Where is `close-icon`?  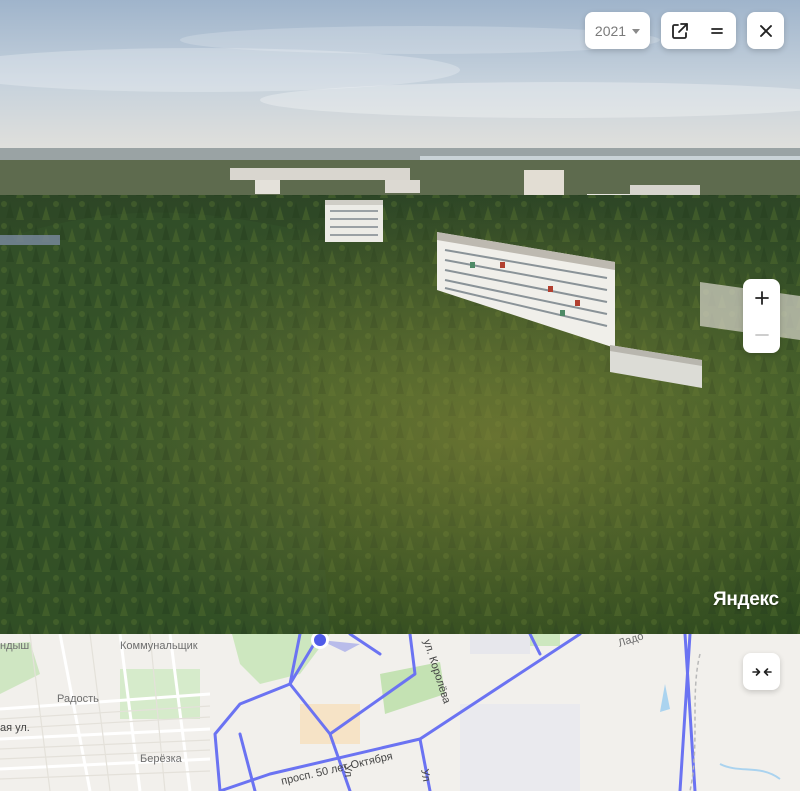 close-icon is located at coordinates (765, 30).